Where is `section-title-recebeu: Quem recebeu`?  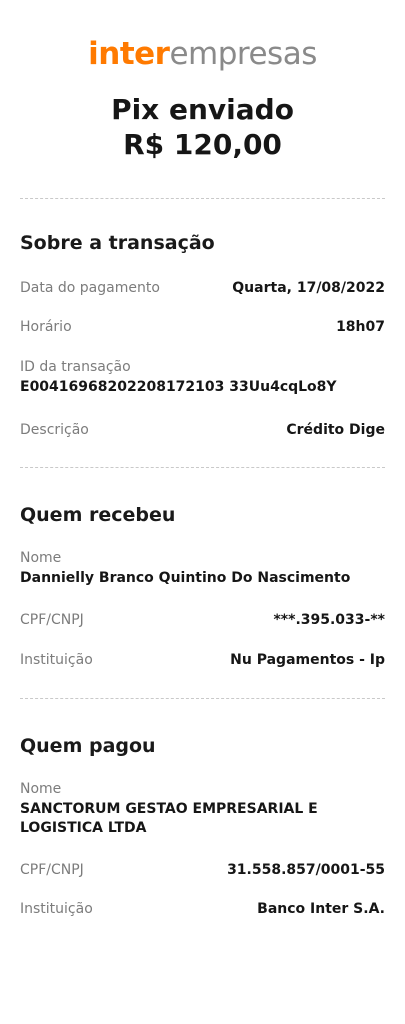 section-title-recebeu: Quem recebeu is located at coordinates (98, 515).